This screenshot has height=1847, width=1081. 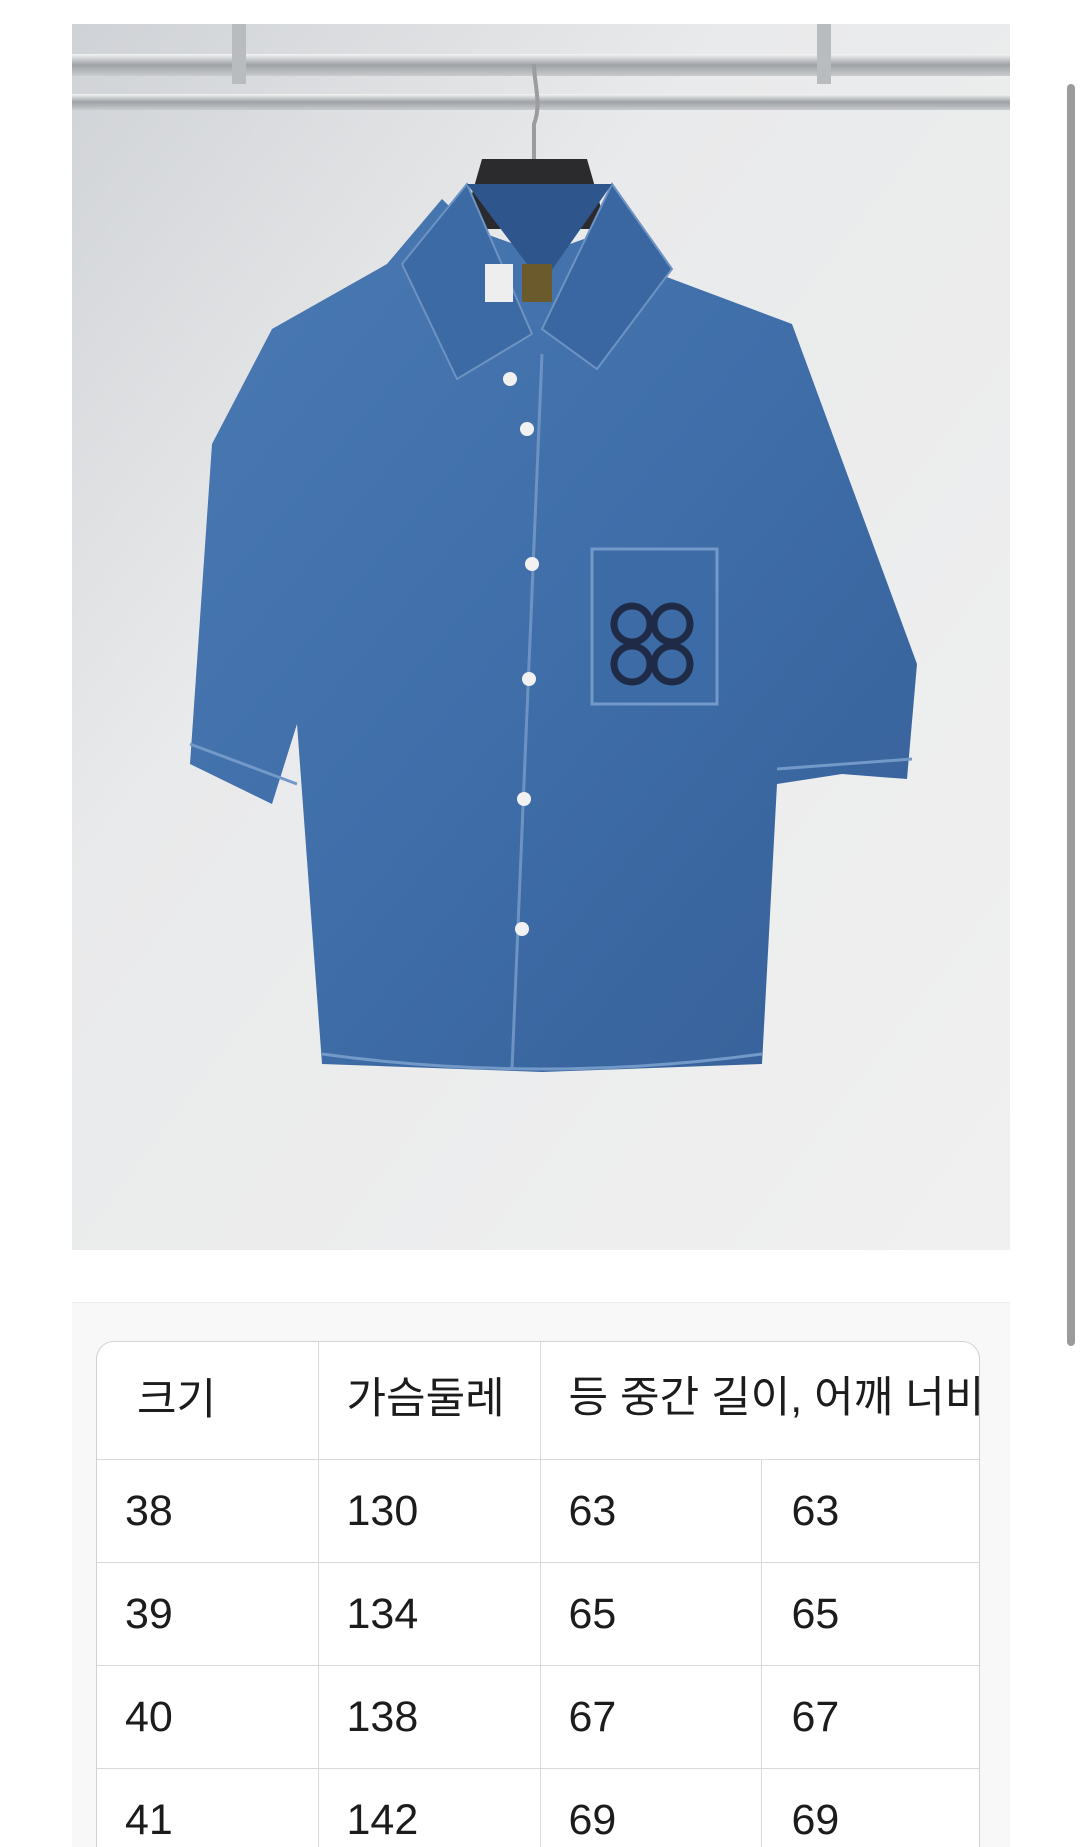 What do you see at coordinates (429, 1717) in the screenshot?
I see `cell-chest: 138` at bounding box center [429, 1717].